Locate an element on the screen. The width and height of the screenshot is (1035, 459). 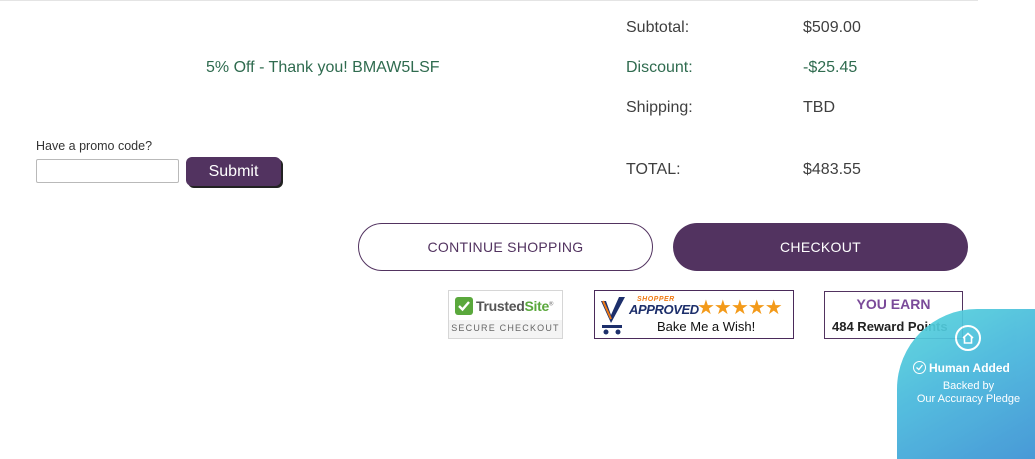
trusted-site-badge: TrustedSite® SECURE CHECKOUT is located at coordinates (505, 314).